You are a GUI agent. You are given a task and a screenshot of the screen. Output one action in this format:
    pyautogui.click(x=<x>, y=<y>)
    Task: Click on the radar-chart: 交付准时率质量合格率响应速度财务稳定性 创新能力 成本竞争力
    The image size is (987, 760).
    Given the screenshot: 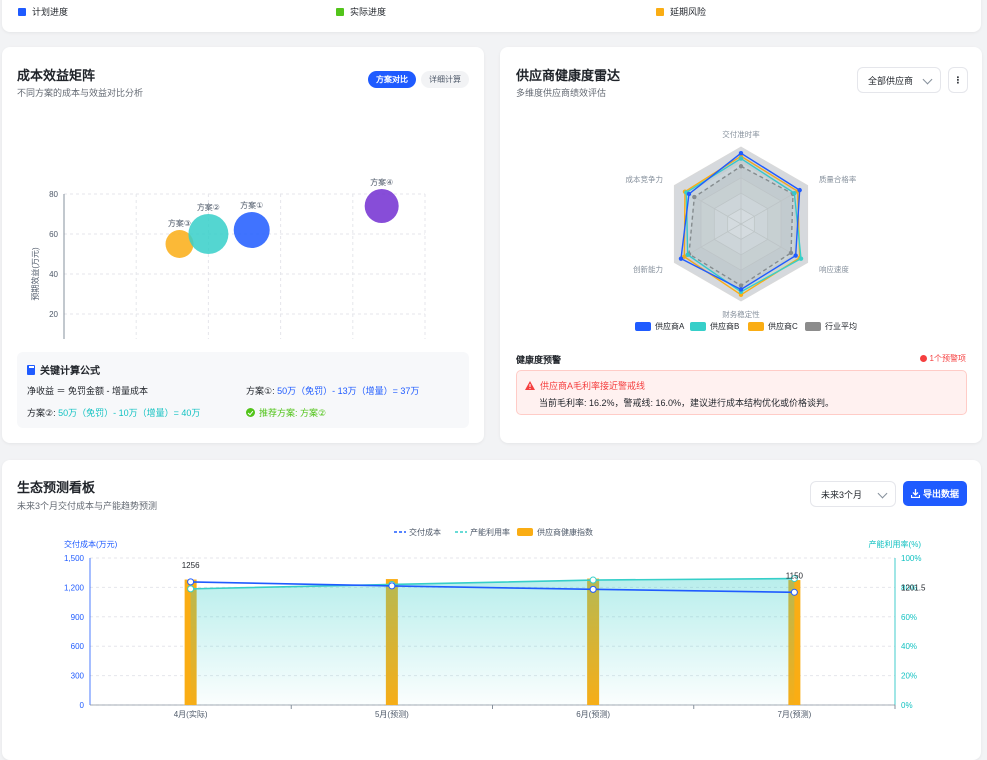 What is the action you would take?
    pyautogui.click(x=741, y=224)
    